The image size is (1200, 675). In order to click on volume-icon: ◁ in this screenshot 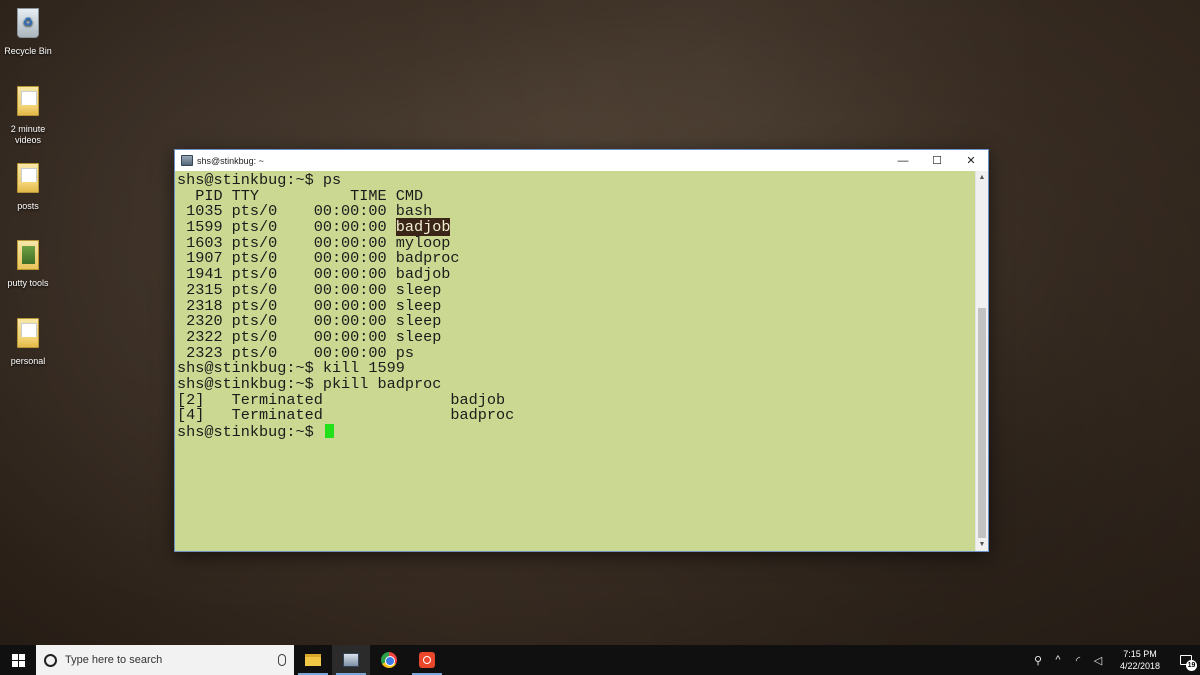, I will do `click(1098, 660)`.